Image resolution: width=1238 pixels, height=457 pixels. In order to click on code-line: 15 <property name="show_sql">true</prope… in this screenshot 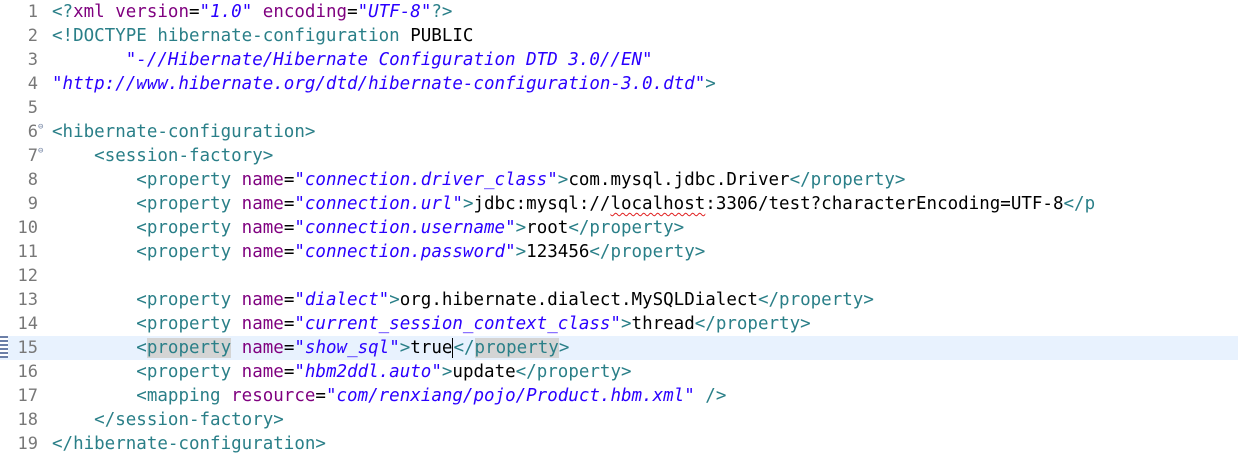, I will do `click(619, 348)`.